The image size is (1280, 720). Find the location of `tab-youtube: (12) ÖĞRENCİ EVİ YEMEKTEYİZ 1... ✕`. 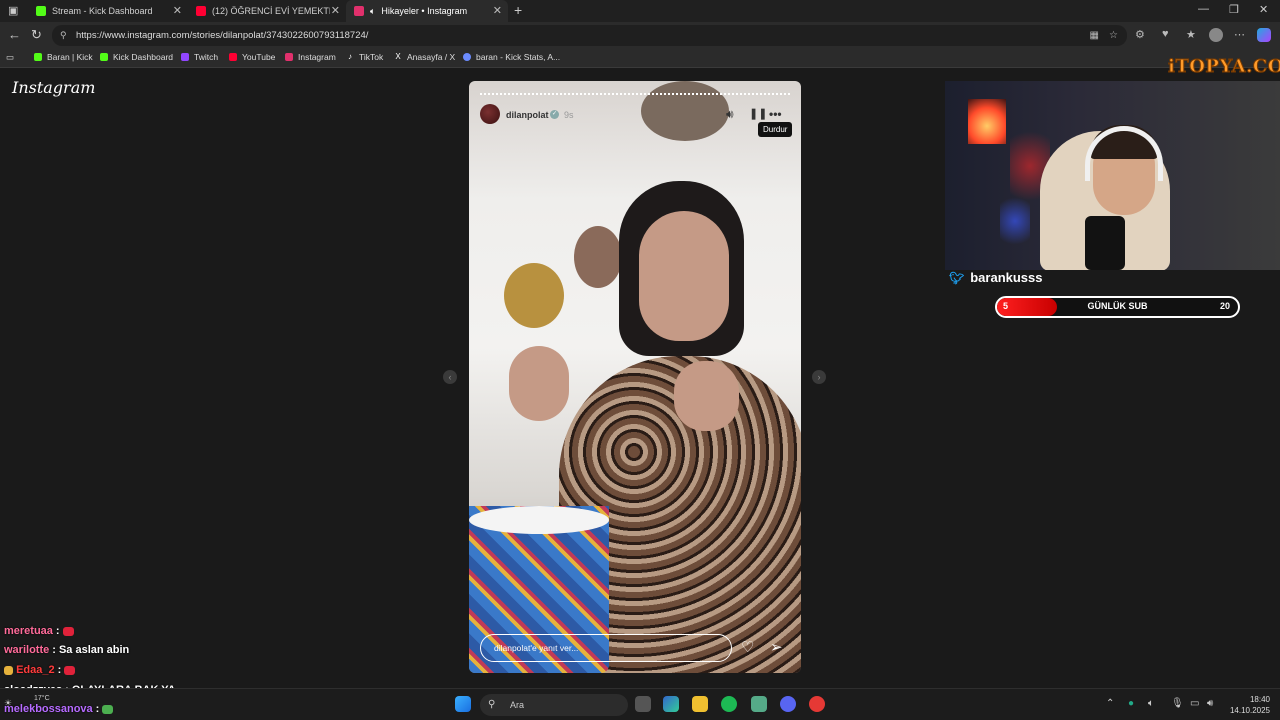

tab-youtube: (12) ÖĞRENCİ EVİ YEMEKTEYİZ 1... ✕ is located at coordinates (267, 11).